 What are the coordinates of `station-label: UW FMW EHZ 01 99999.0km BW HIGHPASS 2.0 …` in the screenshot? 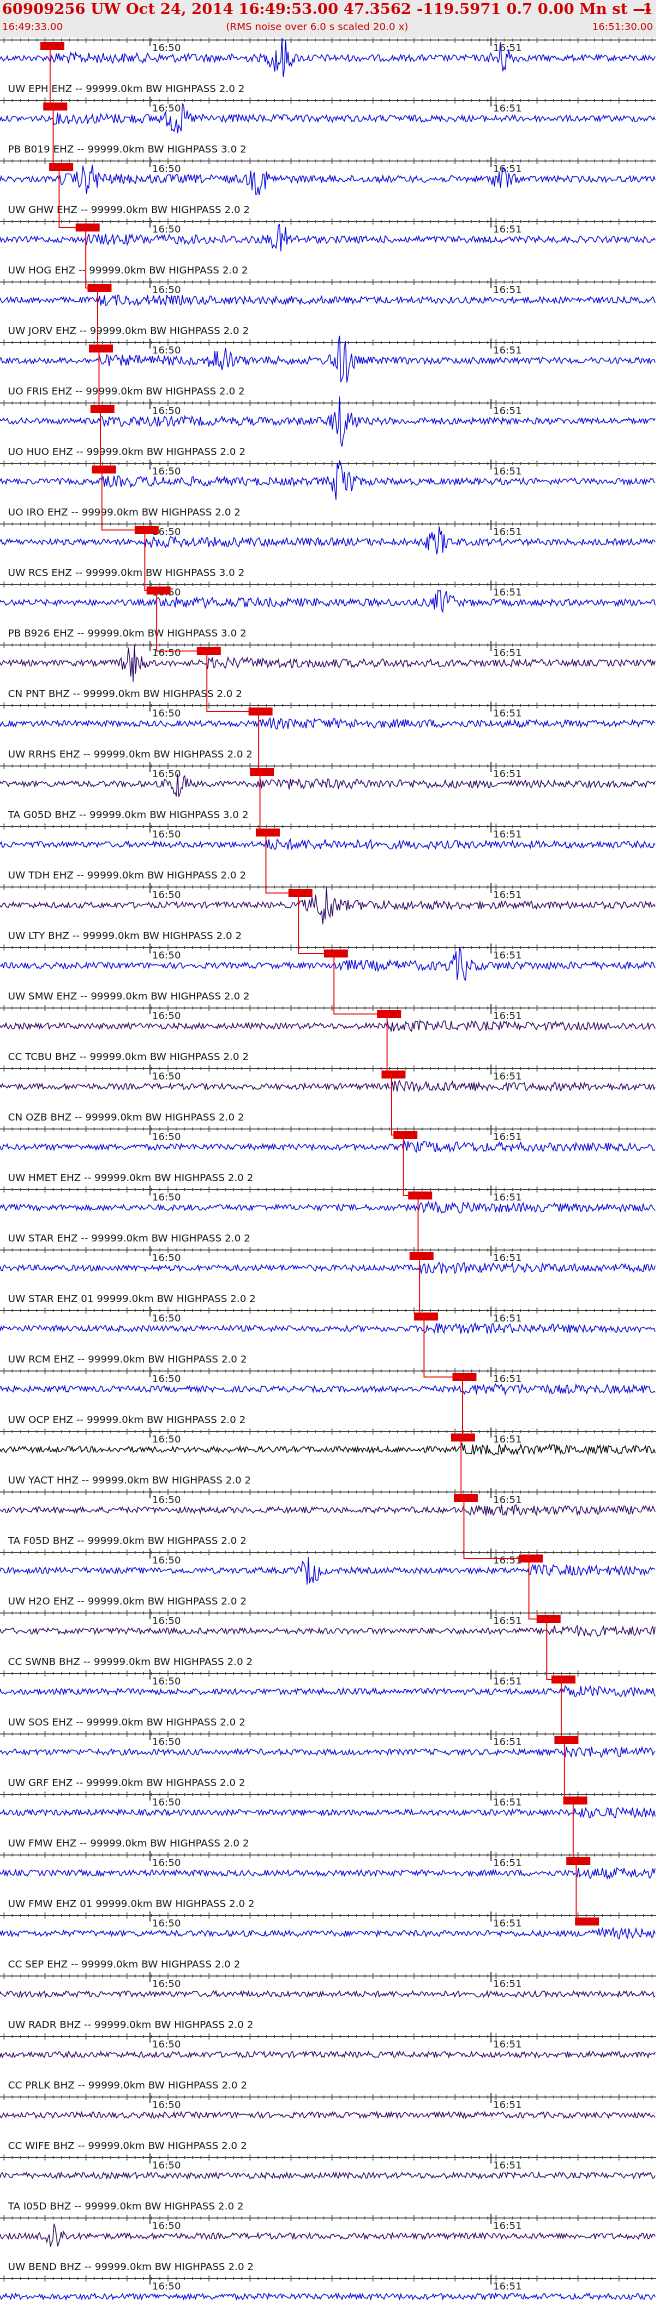 It's located at (131, 1904).